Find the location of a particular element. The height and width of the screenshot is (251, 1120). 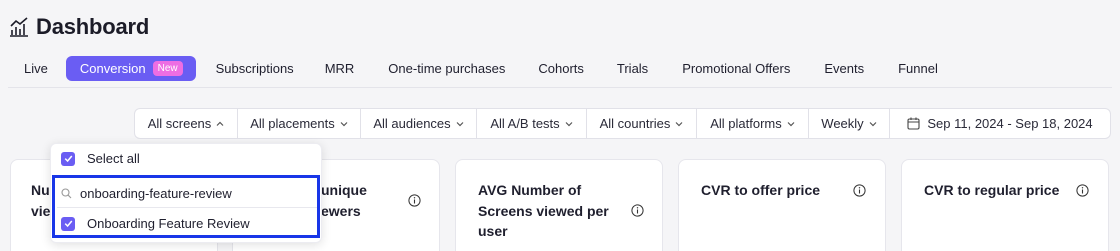

tab-cohorts: Cohorts is located at coordinates (561, 68).